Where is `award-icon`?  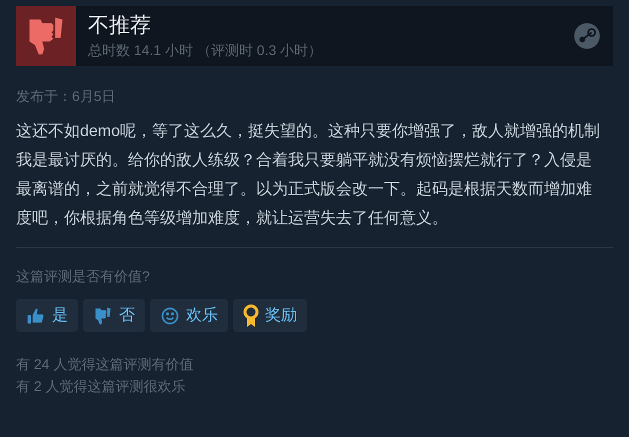 award-icon is located at coordinates (251, 316).